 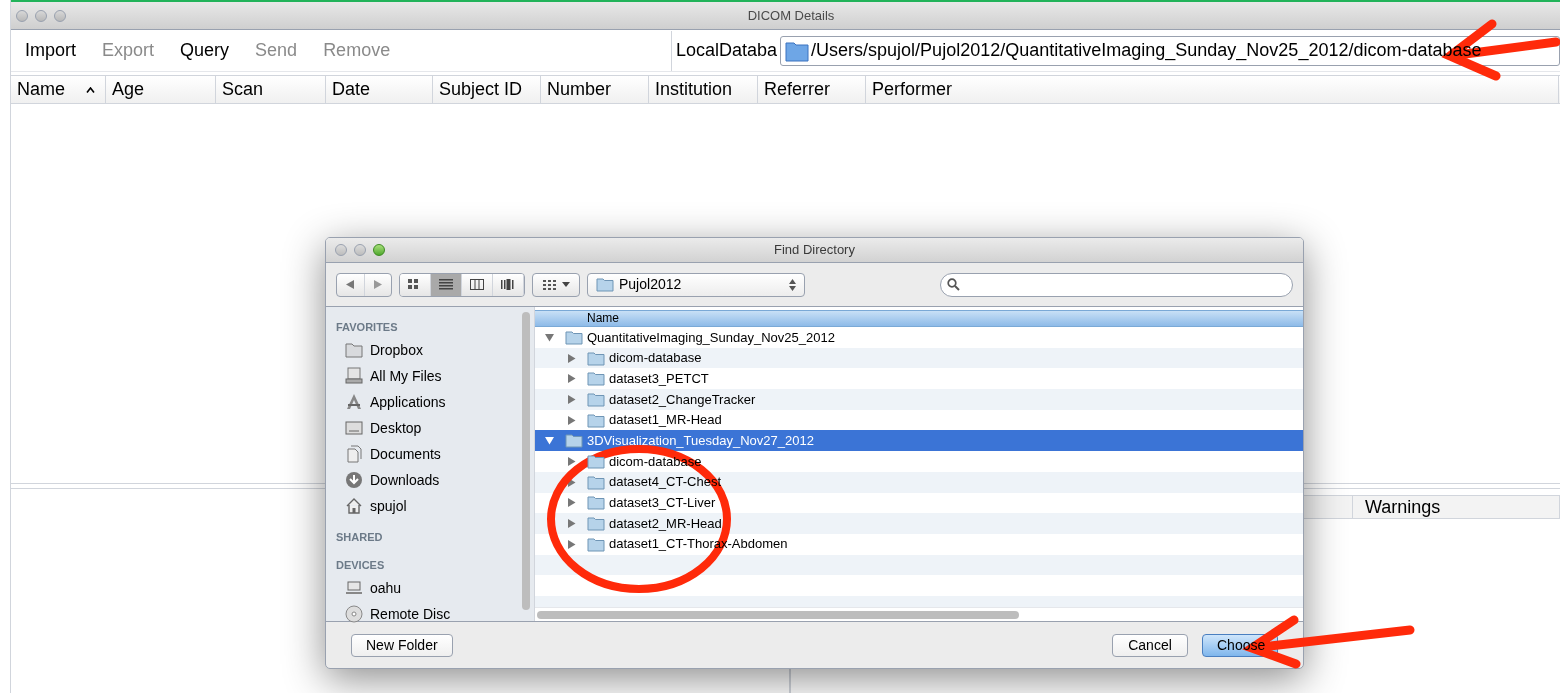 I want to click on bars-icon, so click(x=508, y=284).